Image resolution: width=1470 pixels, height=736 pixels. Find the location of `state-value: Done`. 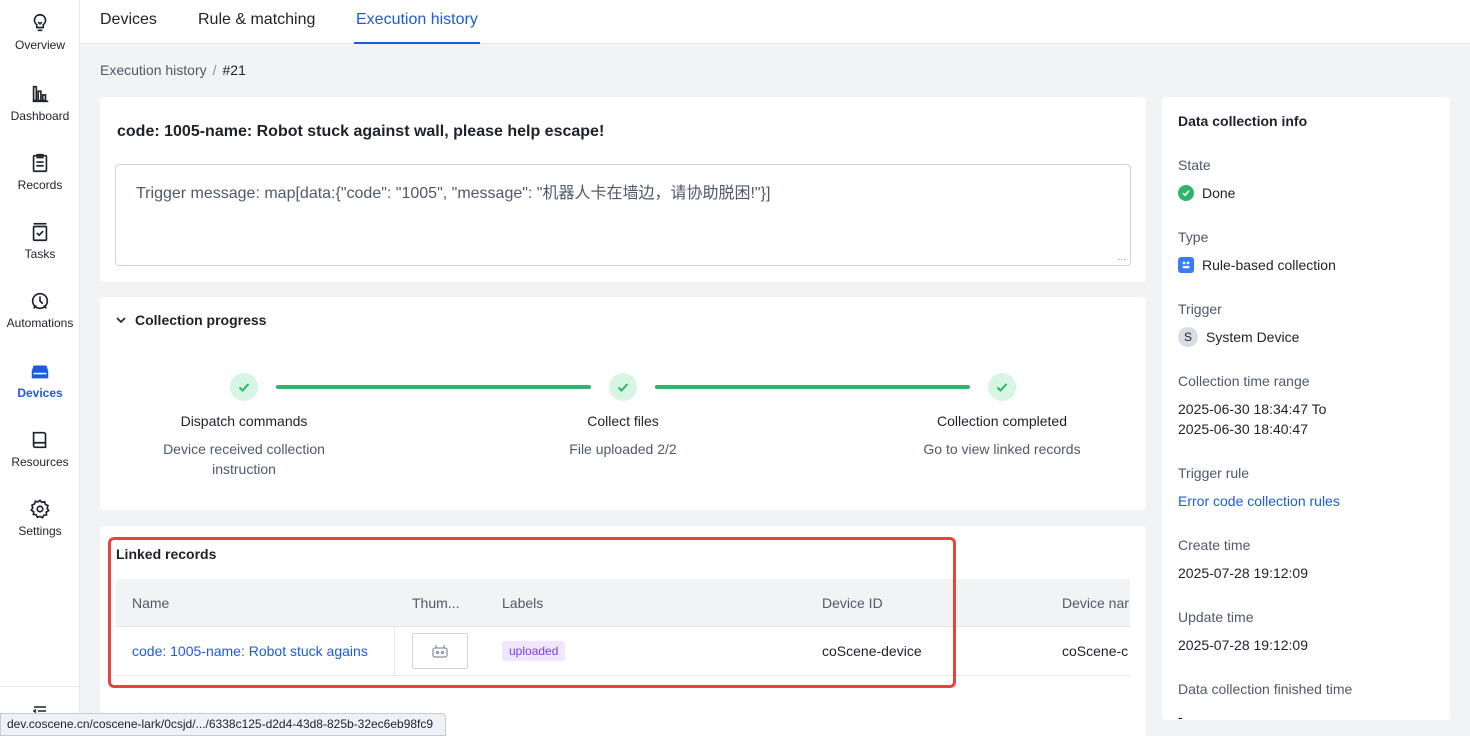

state-value: Done is located at coordinates (1206, 193).